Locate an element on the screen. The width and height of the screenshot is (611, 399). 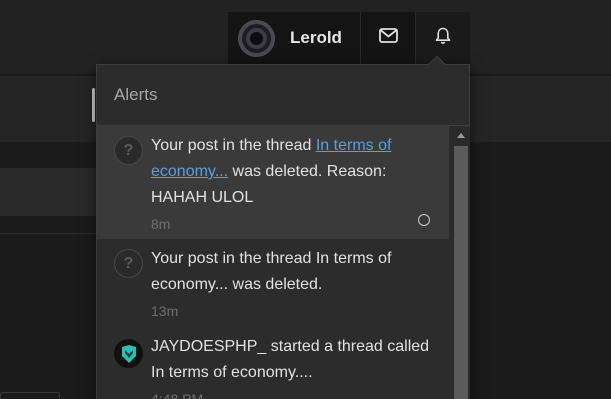
alerts-button is located at coordinates (442, 38).